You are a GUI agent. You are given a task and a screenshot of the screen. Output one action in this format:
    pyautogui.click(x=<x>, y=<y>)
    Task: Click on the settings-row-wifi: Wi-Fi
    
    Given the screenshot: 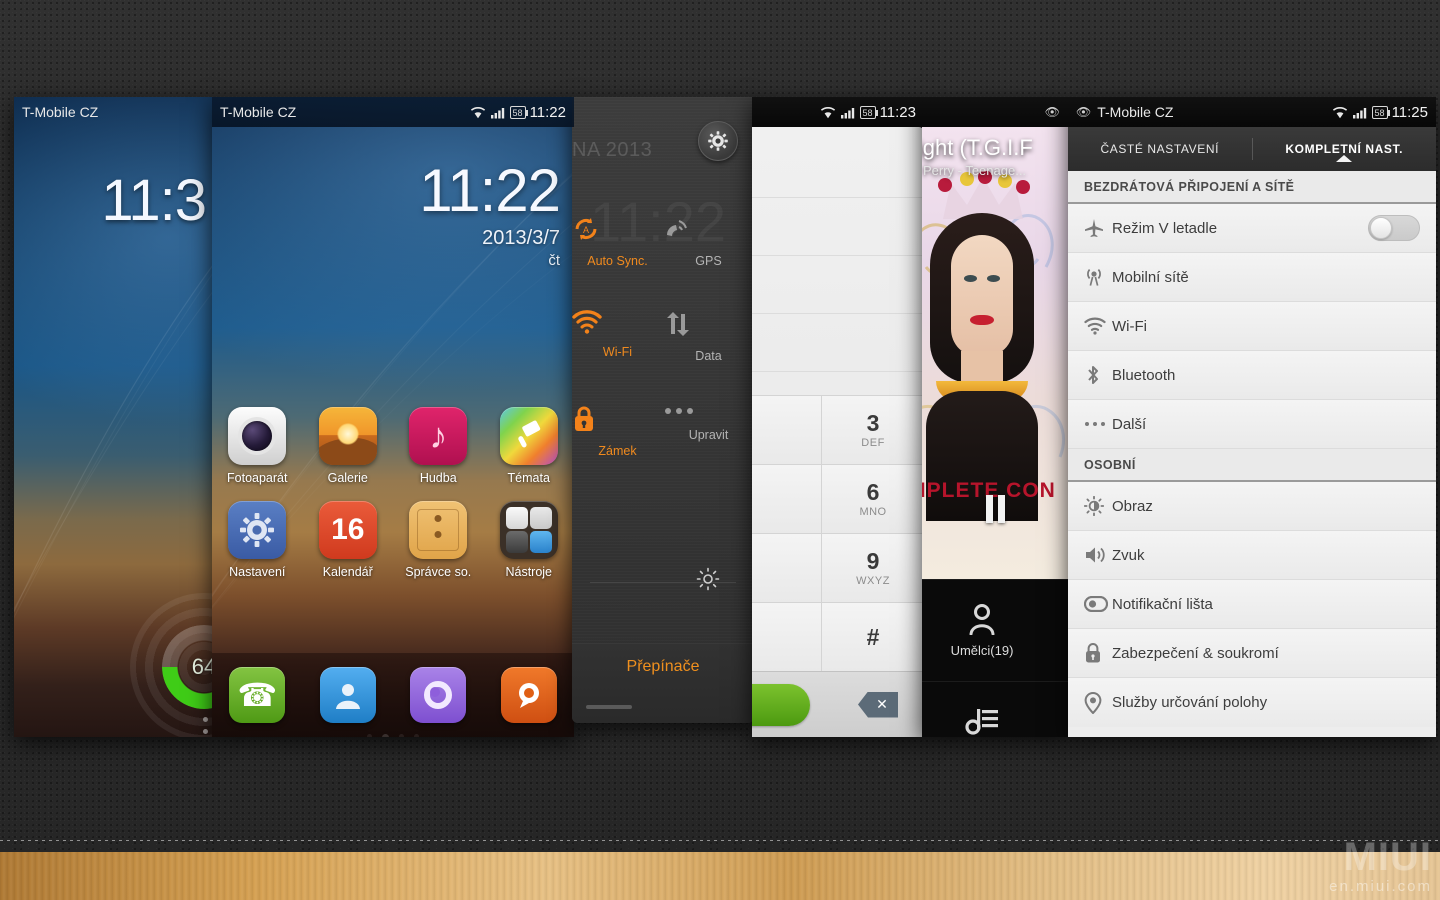 What is the action you would take?
    pyautogui.click(x=1252, y=326)
    